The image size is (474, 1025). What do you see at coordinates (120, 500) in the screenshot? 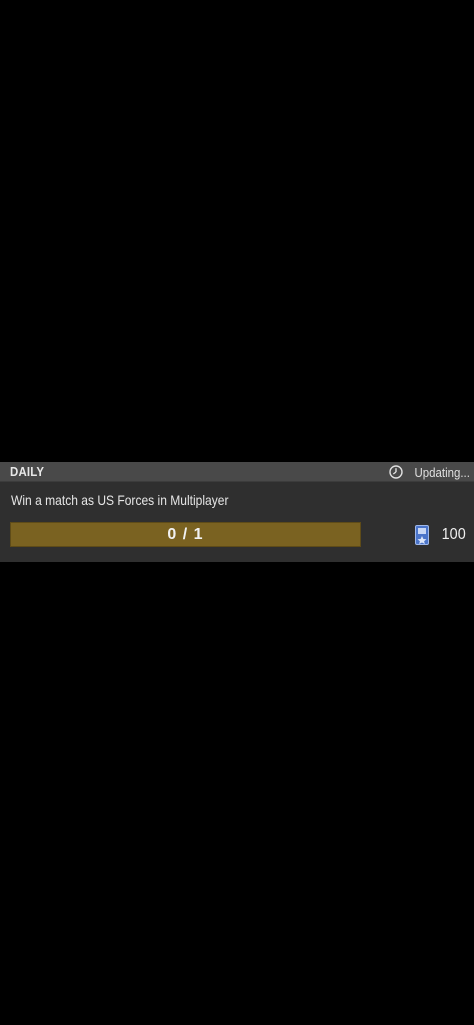
I see `challenge-description: Win a match as US Forces in Multiplayer` at bounding box center [120, 500].